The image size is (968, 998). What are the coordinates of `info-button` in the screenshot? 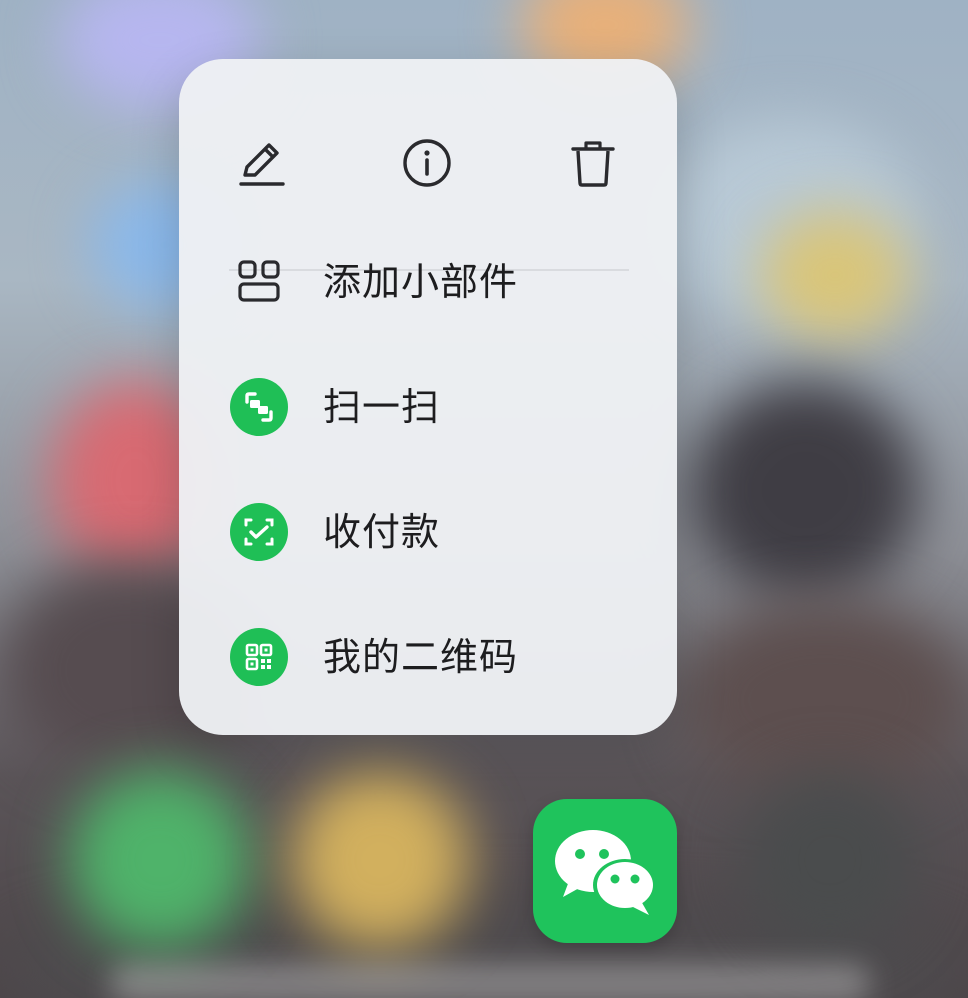 It's located at (427, 163).